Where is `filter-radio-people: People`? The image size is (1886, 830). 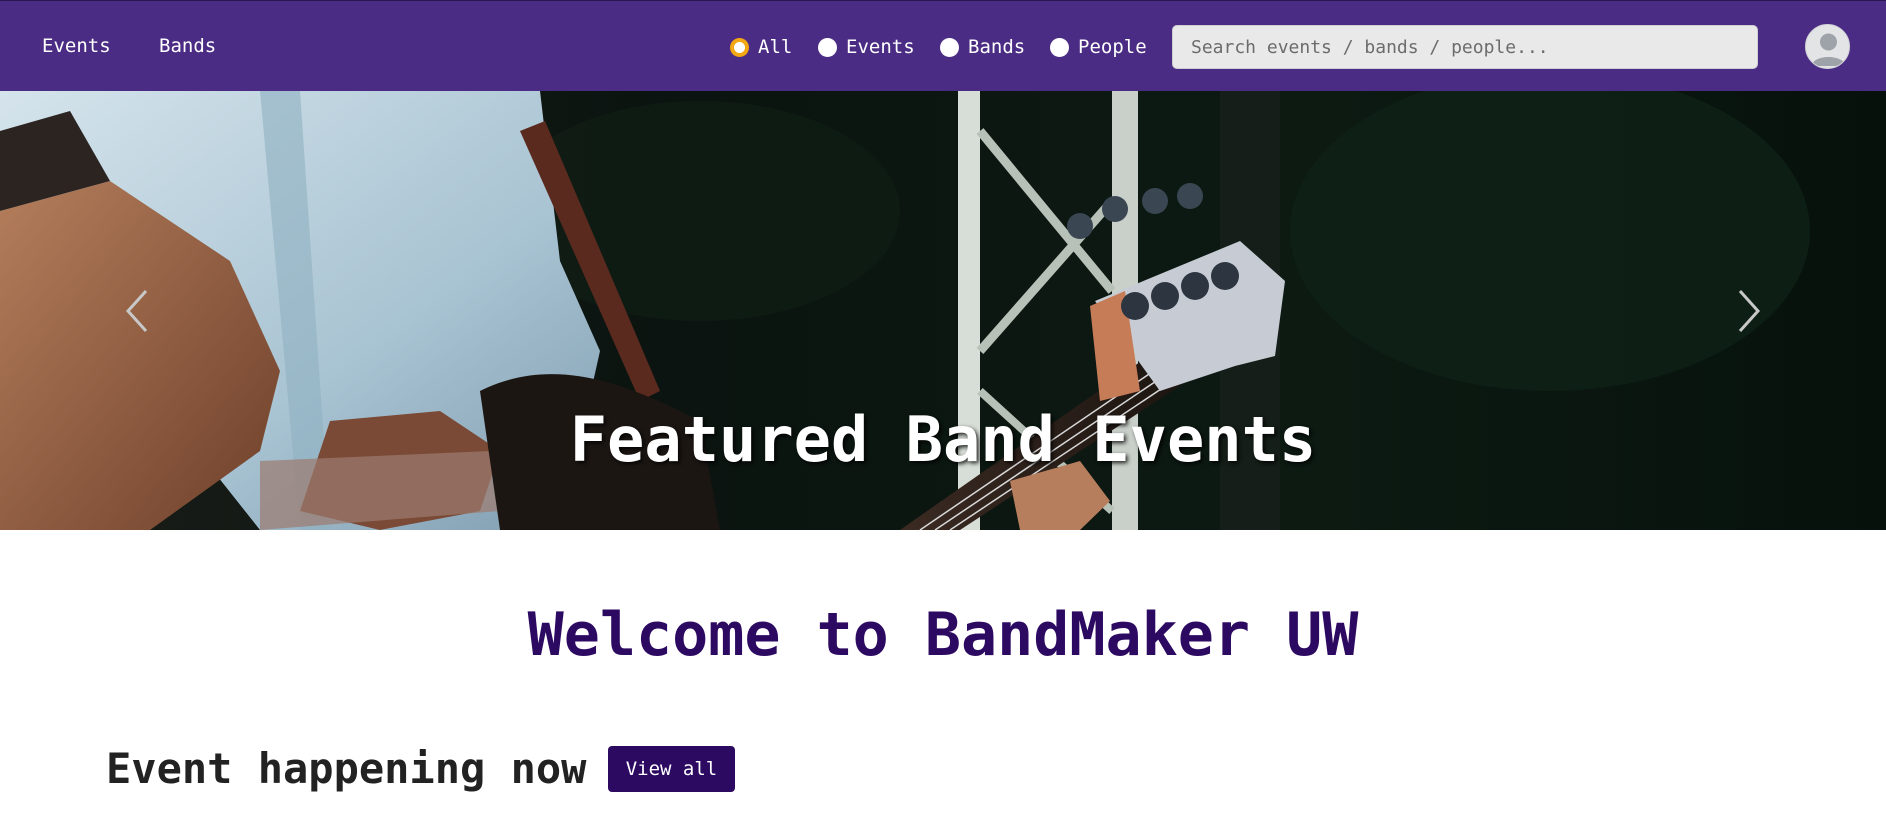 filter-radio-people: People is located at coordinates (1098, 47).